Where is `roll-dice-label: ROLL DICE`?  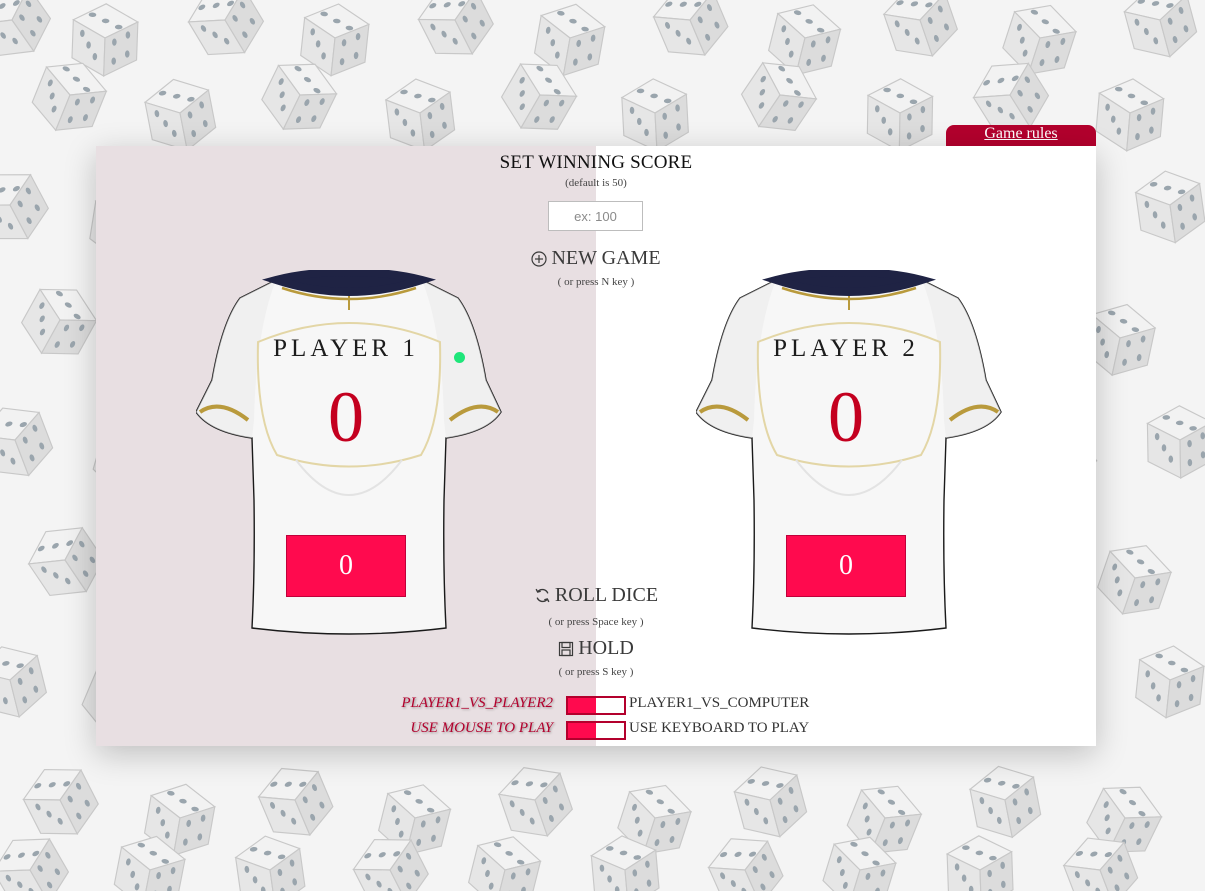 roll-dice-label: ROLL DICE is located at coordinates (606, 595).